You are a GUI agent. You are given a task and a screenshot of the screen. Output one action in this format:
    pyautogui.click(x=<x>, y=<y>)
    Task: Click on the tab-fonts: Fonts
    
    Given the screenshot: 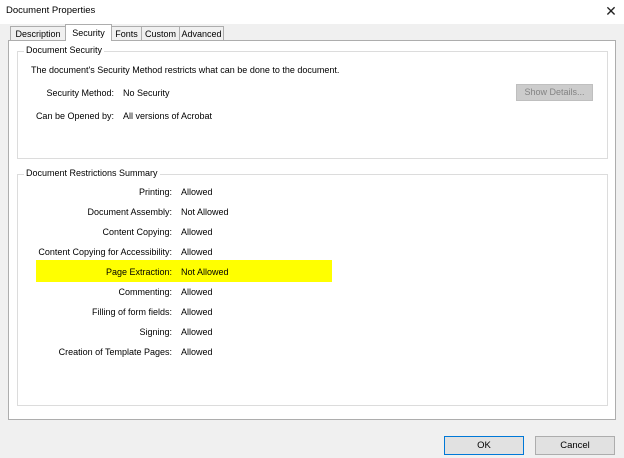 What is the action you would take?
    pyautogui.click(x=126, y=33)
    